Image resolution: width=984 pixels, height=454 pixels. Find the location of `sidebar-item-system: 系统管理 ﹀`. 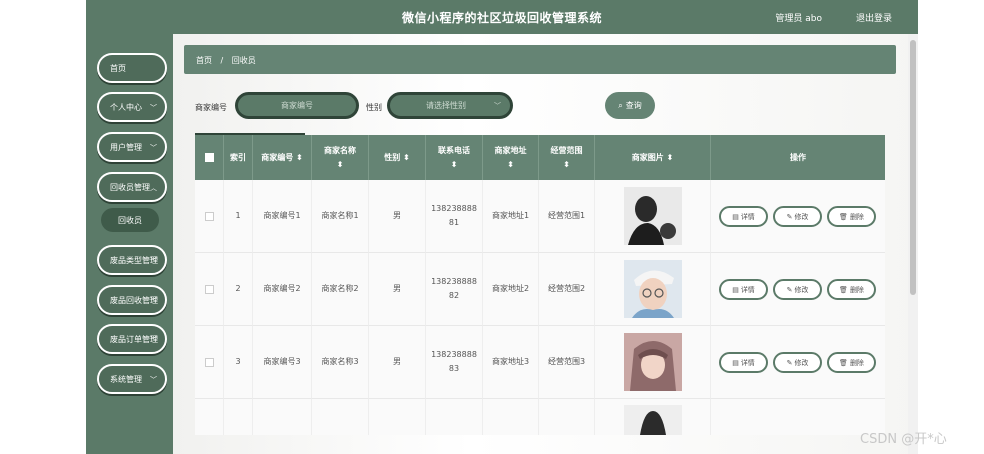

sidebar-item-system: 系统管理 ﹀ is located at coordinates (132, 379).